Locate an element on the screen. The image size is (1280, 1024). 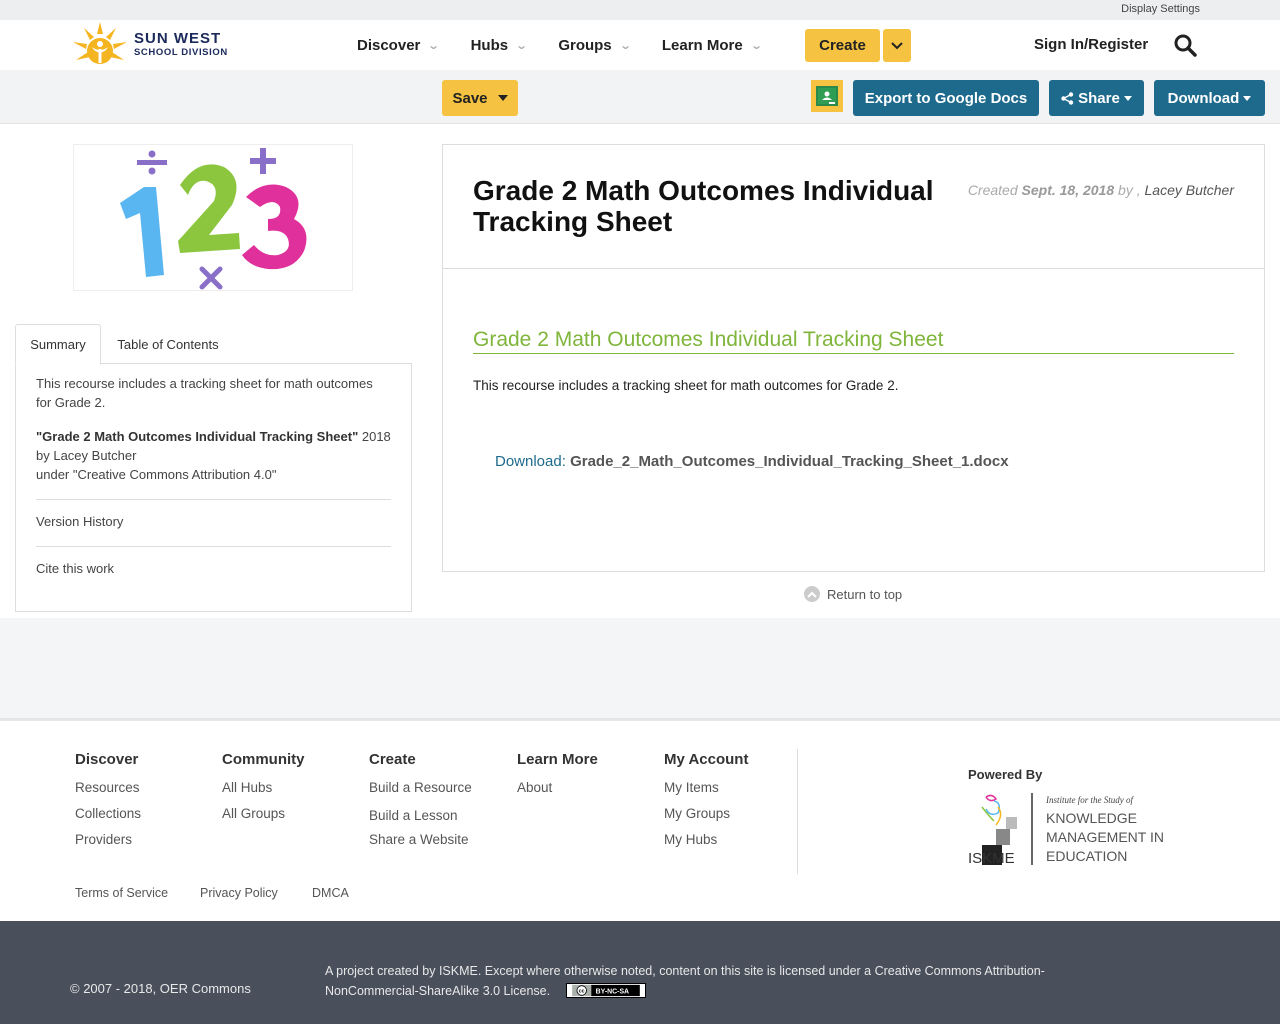
return-to-top-link: Return to top is located at coordinates (853, 594).